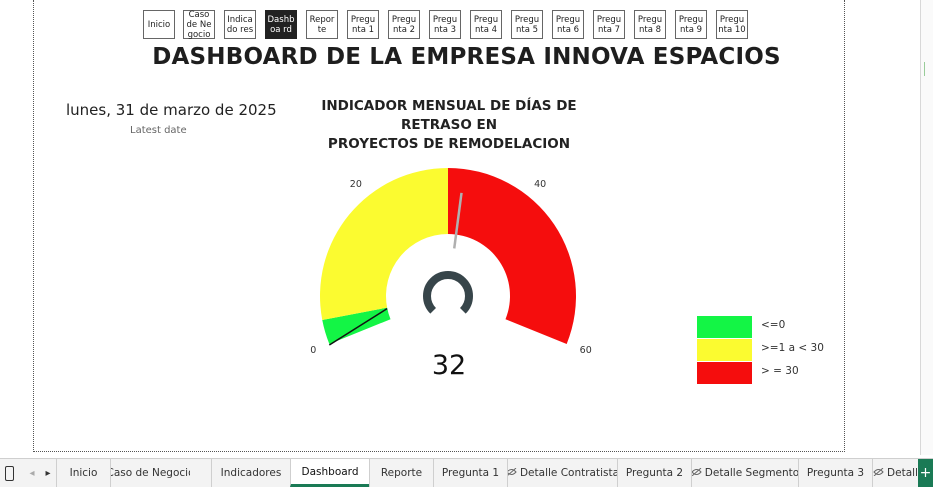  Describe the element at coordinates (773, 325) in the screenshot. I see `legend-label: <=0` at that location.